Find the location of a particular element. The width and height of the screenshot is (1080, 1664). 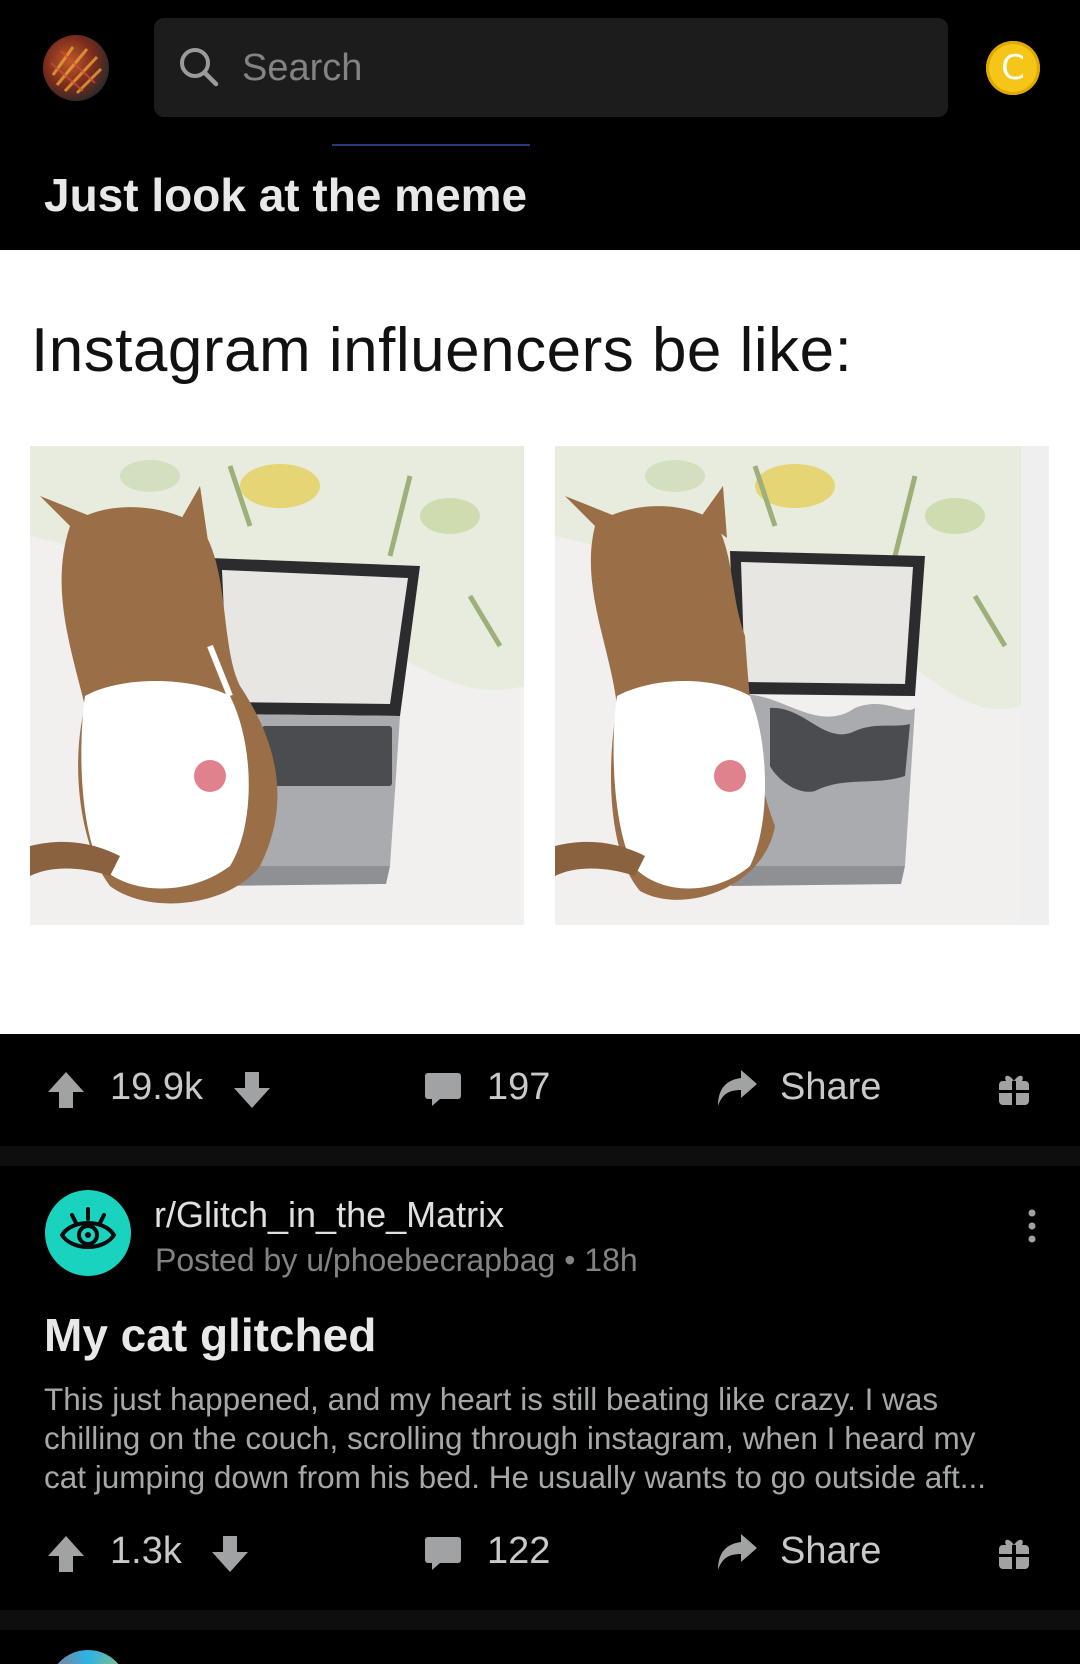

meme-photo-right is located at coordinates (802, 685).